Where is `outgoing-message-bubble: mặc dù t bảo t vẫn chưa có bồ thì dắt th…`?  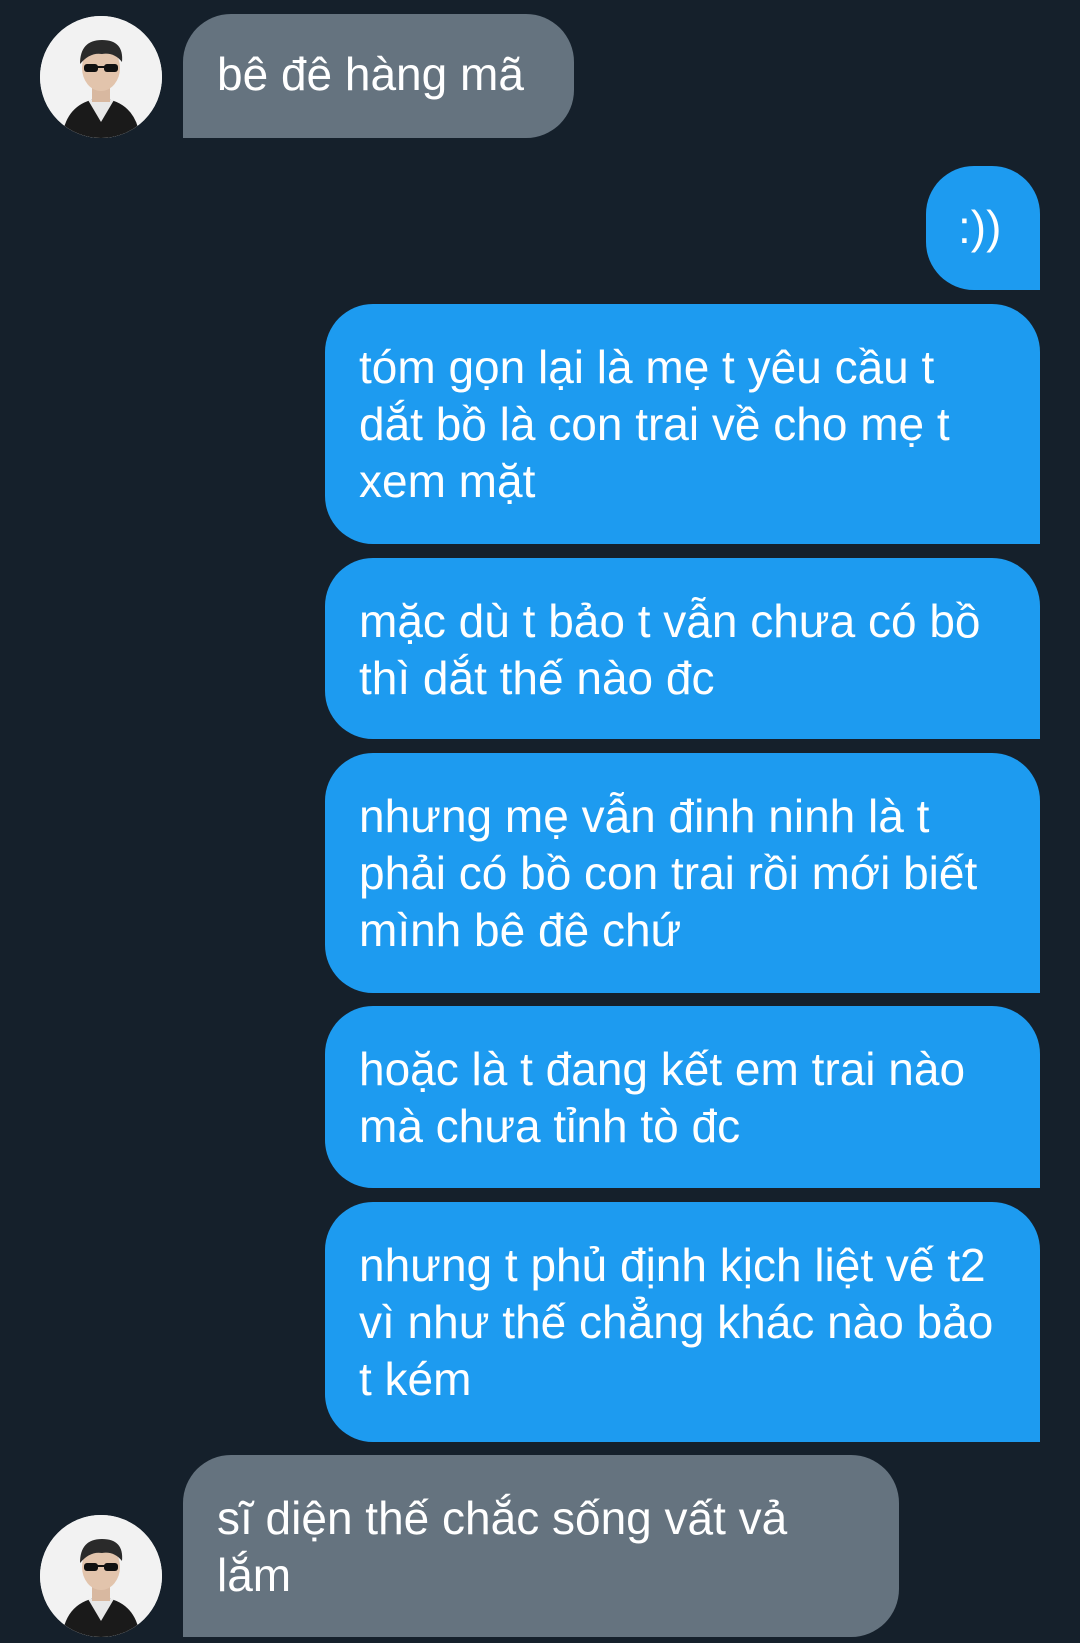 outgoing-message-bubble: mặc dù t bảo t vẫn chưa có bồ thì dắt th… is located at coordinates (682, 648).